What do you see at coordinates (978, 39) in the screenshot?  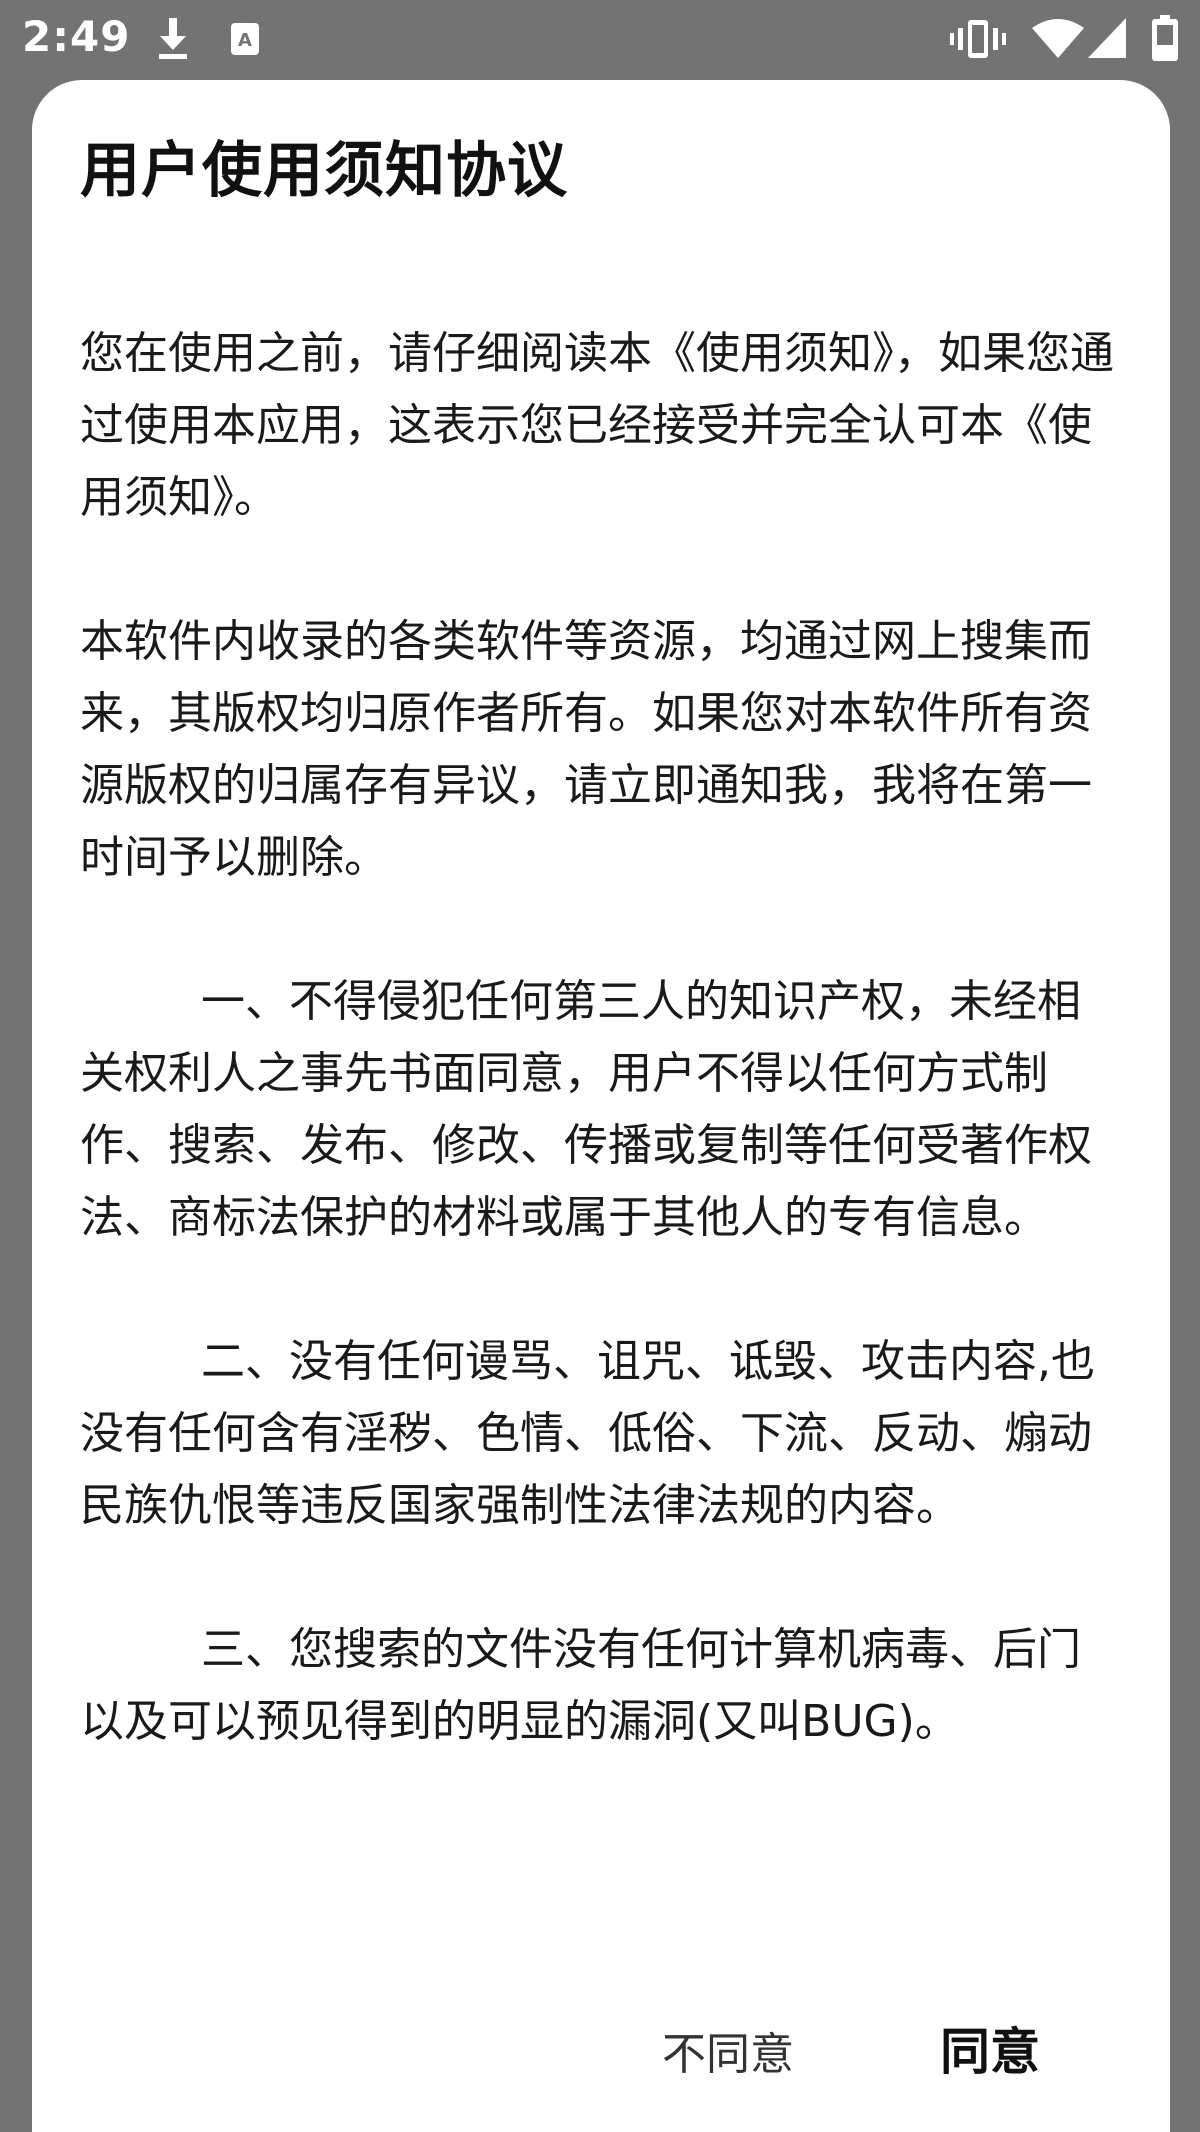 I see `vibrate-icon` at bounding box center [978, 39].